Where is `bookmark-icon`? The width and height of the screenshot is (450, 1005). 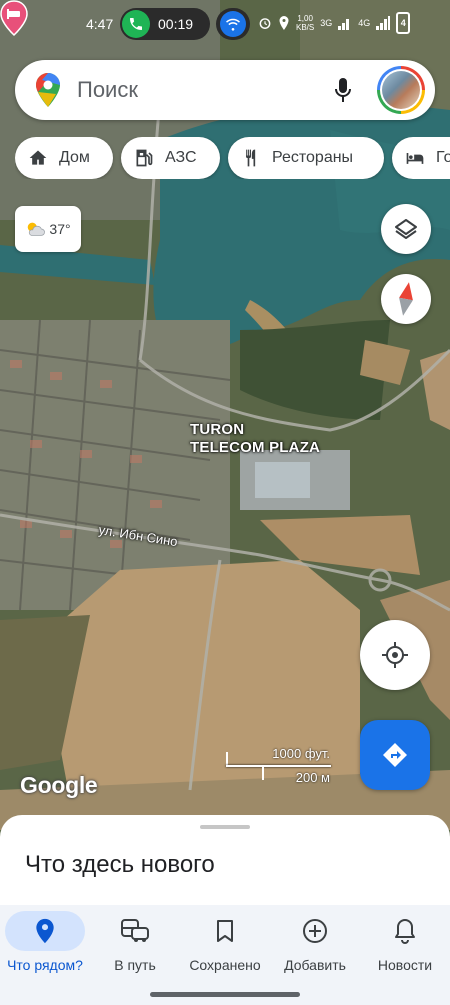
bookmark-icon is located at coordinates (225, 931).